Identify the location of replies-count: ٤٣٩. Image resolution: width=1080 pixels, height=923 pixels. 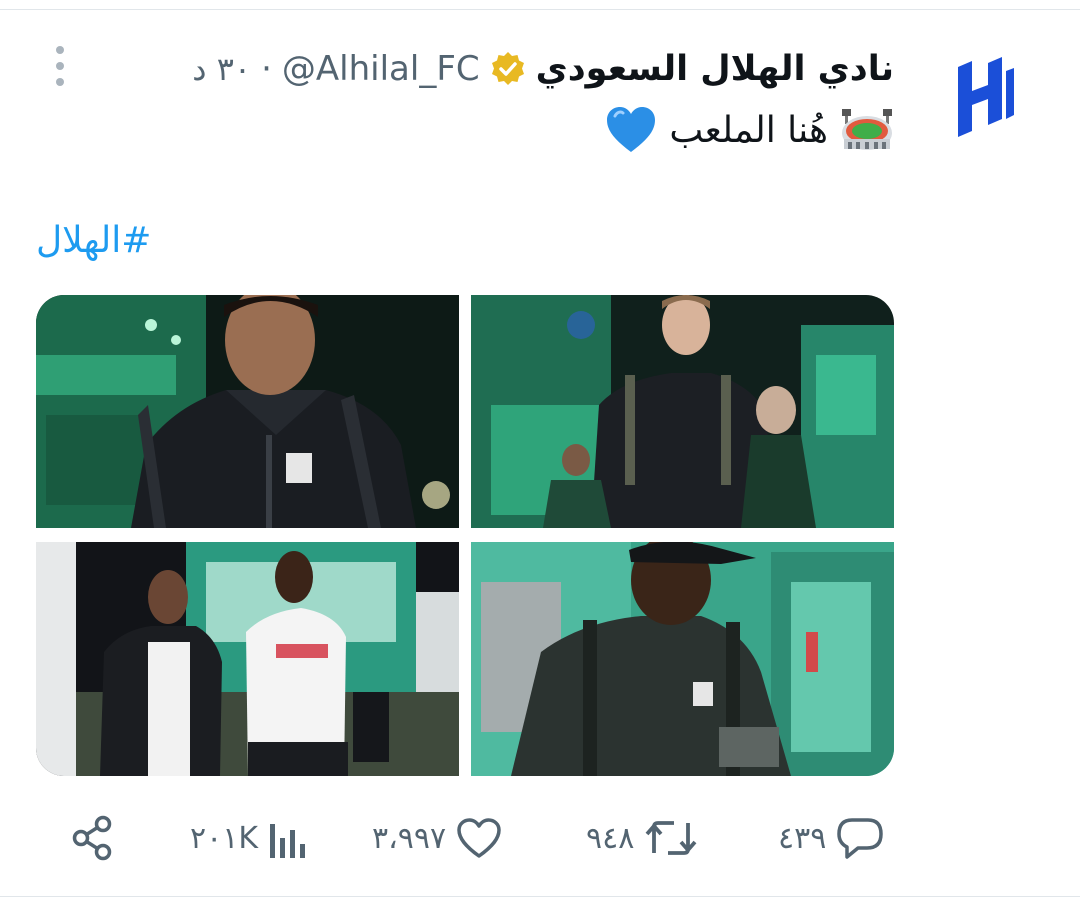
(802, 838).